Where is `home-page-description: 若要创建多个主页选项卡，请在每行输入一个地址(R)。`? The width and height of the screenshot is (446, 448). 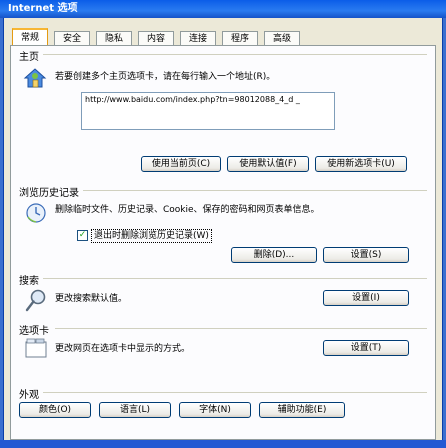 home-page-description: 若要创建多个主页选项卡，请在每行输入一个地址(R)。 is located at coordinates (165, 77).